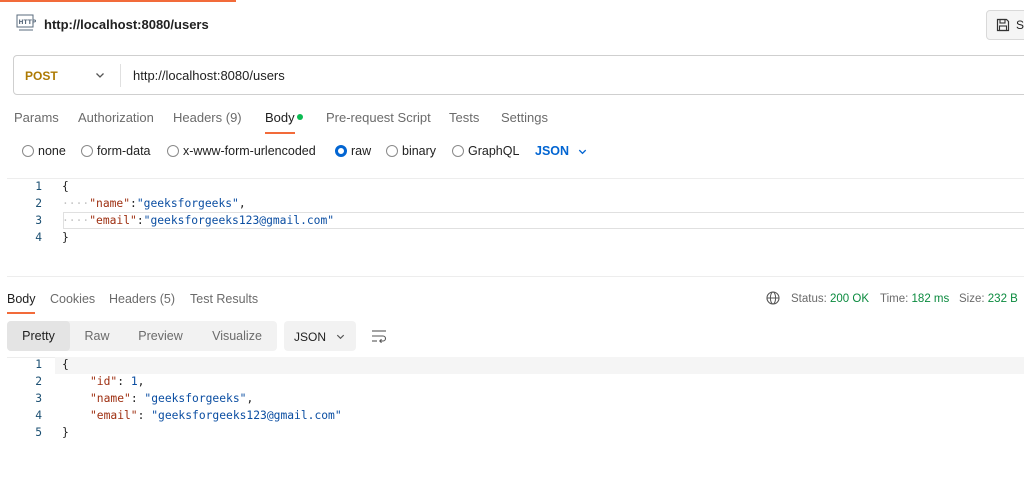 This screenshot has height=489, width=1024. I want to click on code-line: "id": 1,, so click(117, 381).